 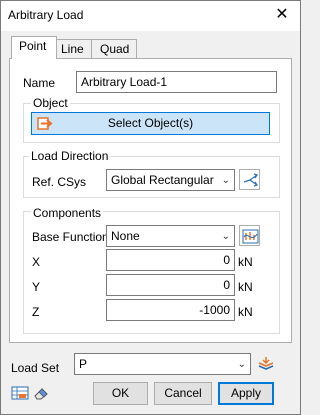 I want to click on y-input: 0, so click(x=170, y=285).